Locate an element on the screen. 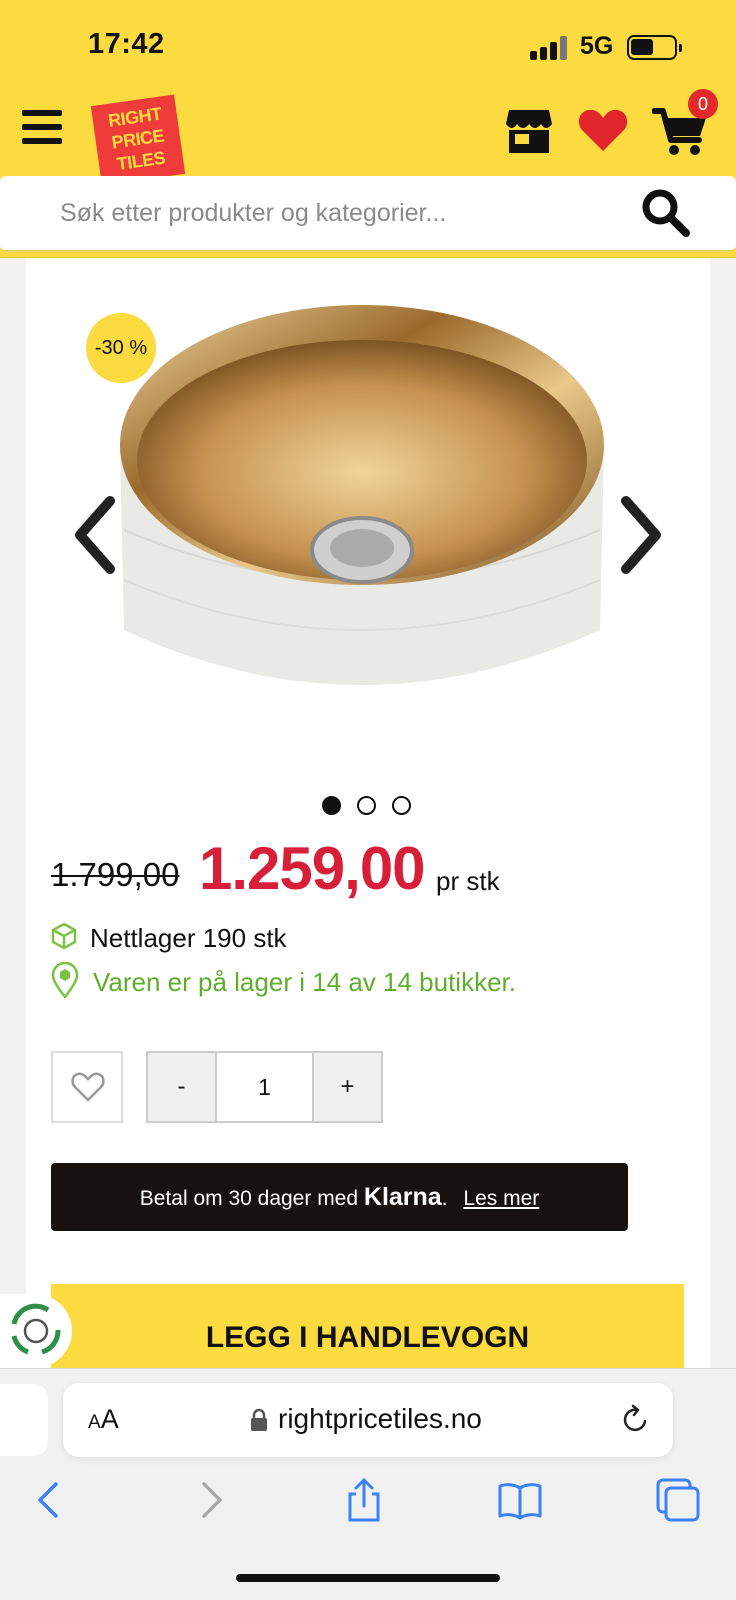  reload-icon is located at coordinates (635, 1420).